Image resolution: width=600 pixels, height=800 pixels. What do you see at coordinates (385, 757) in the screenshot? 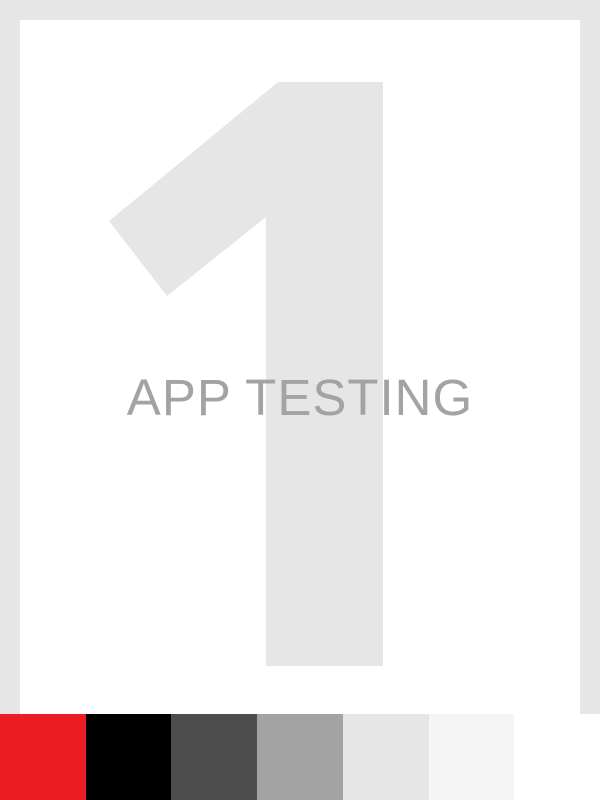
I see `swatch-light-gray` at bounding box center [385, 757].